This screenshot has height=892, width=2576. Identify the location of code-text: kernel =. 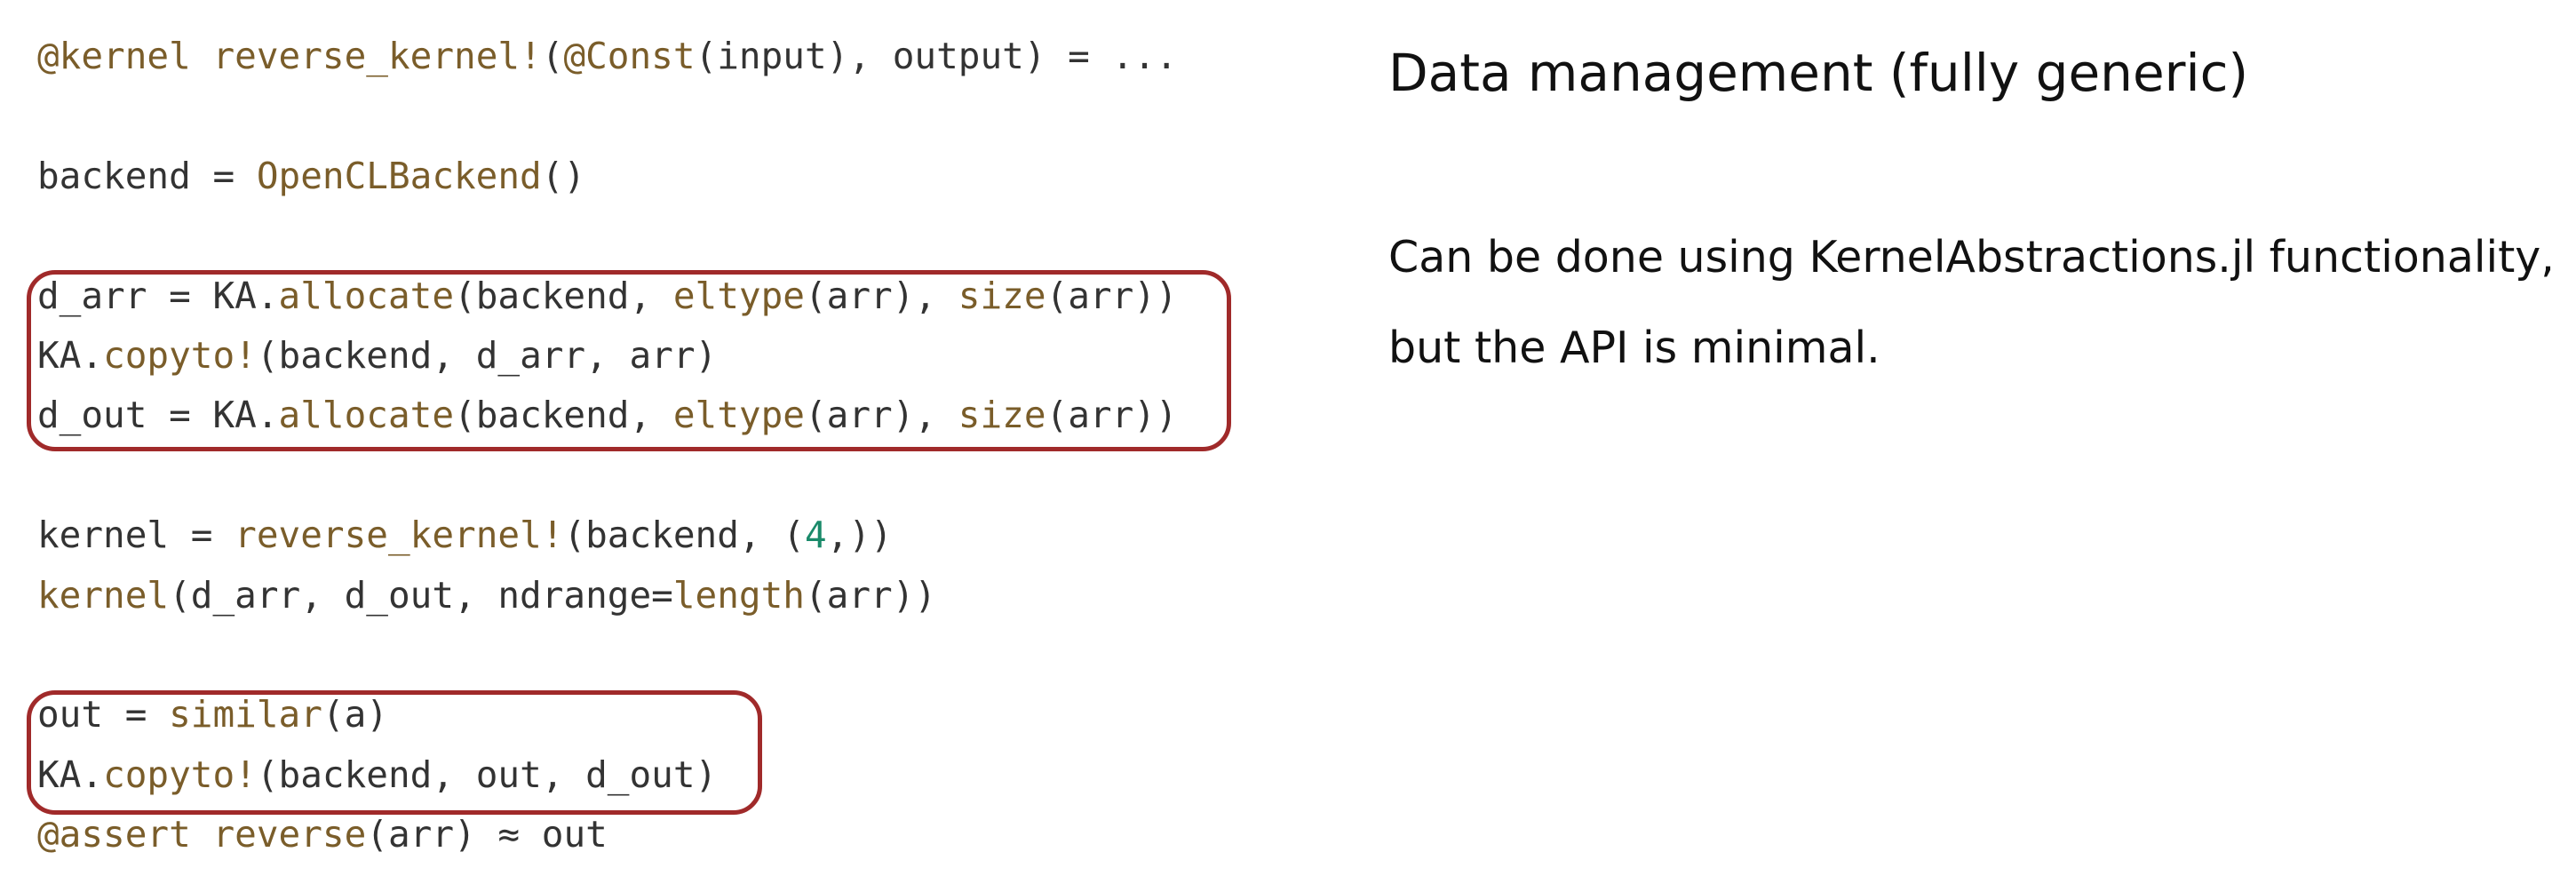
(136, 535).